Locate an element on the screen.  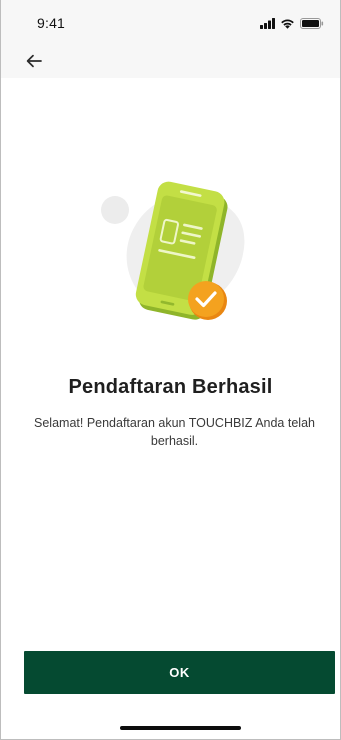
status-icons is located at coordinates (292, 23).